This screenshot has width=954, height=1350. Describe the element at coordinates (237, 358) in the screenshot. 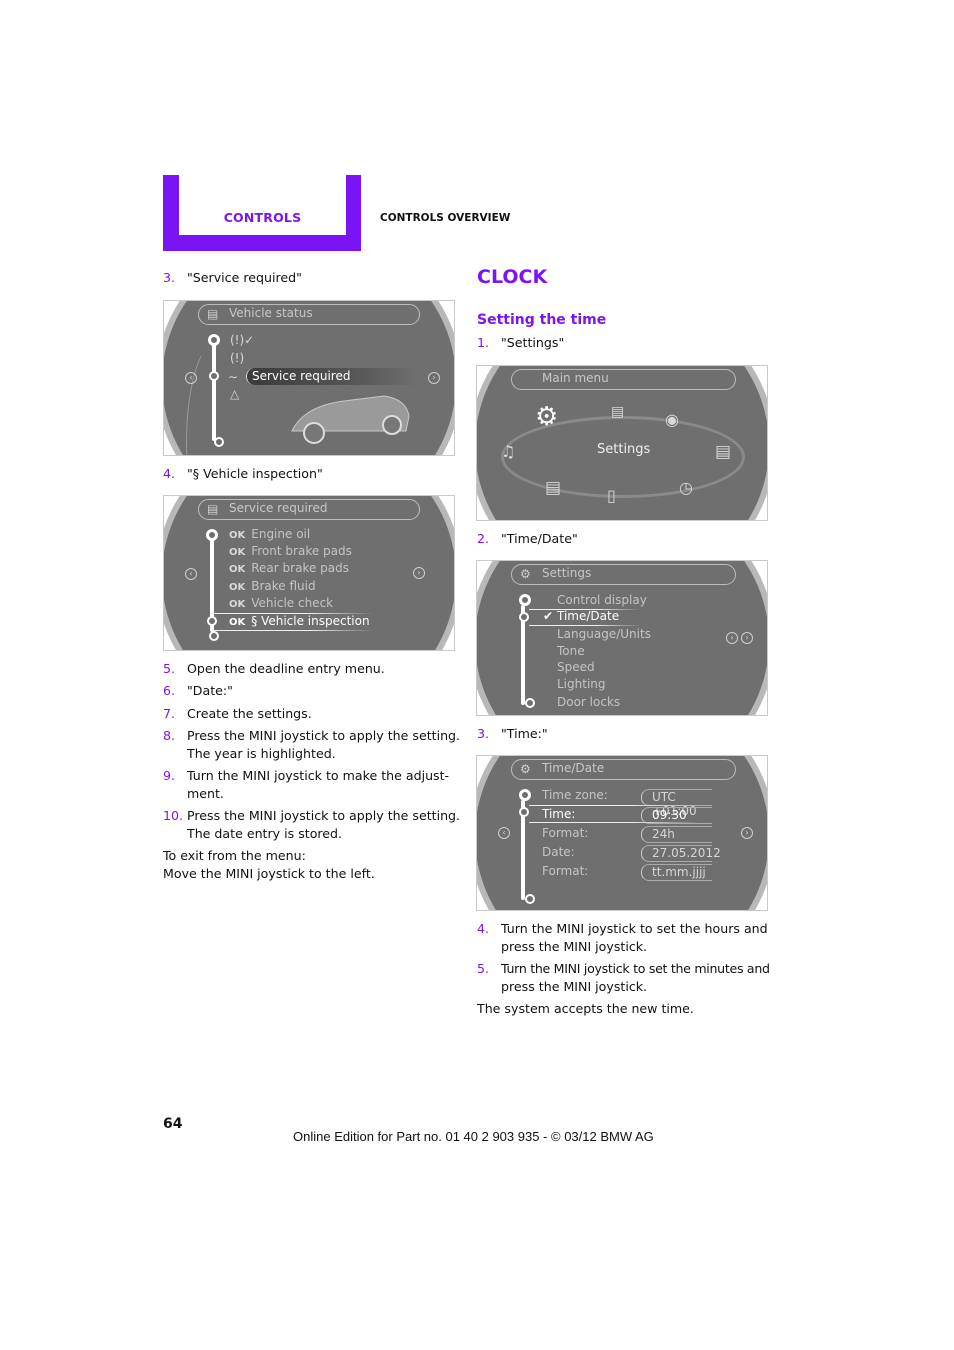

I see `tire-pressure-int-icon: (!)` at that location.